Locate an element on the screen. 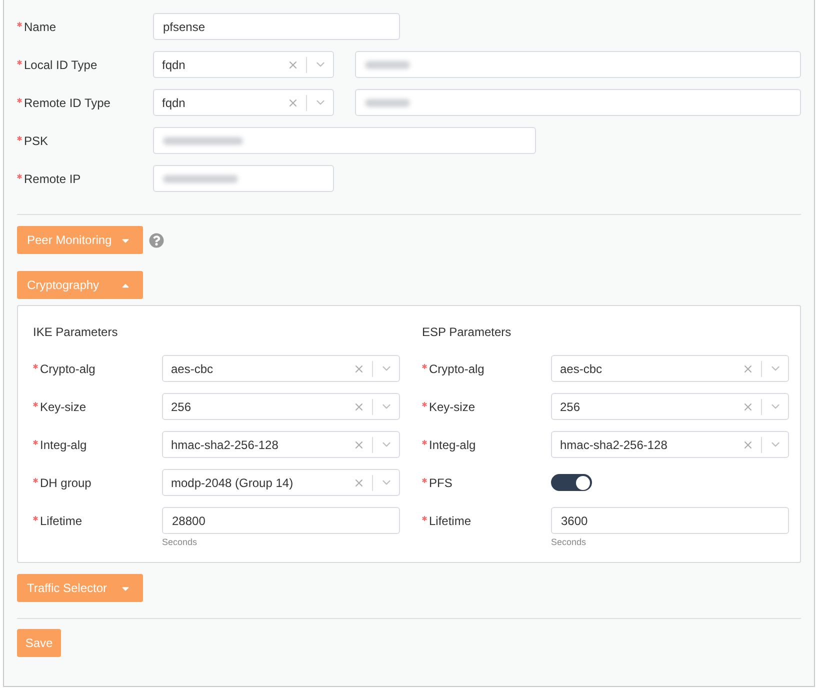 Image resolution: width=817 pixels, height=688 pixels. field-label: DH group is located at coordinates (66, 483).